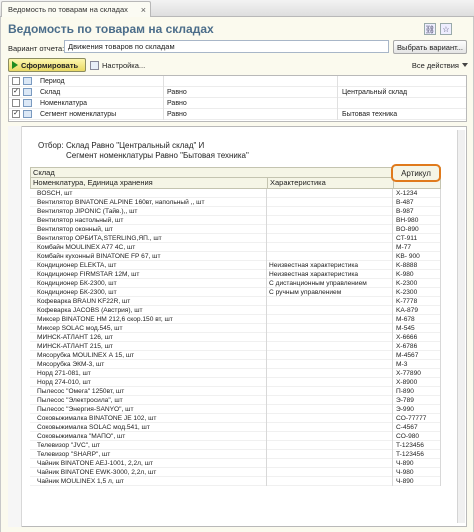 Image resolution: width=474 pixels, height=532 pixels. Describe the element at coordinates (165, 81) in the screenshot. I see `filter-condition` at that location.